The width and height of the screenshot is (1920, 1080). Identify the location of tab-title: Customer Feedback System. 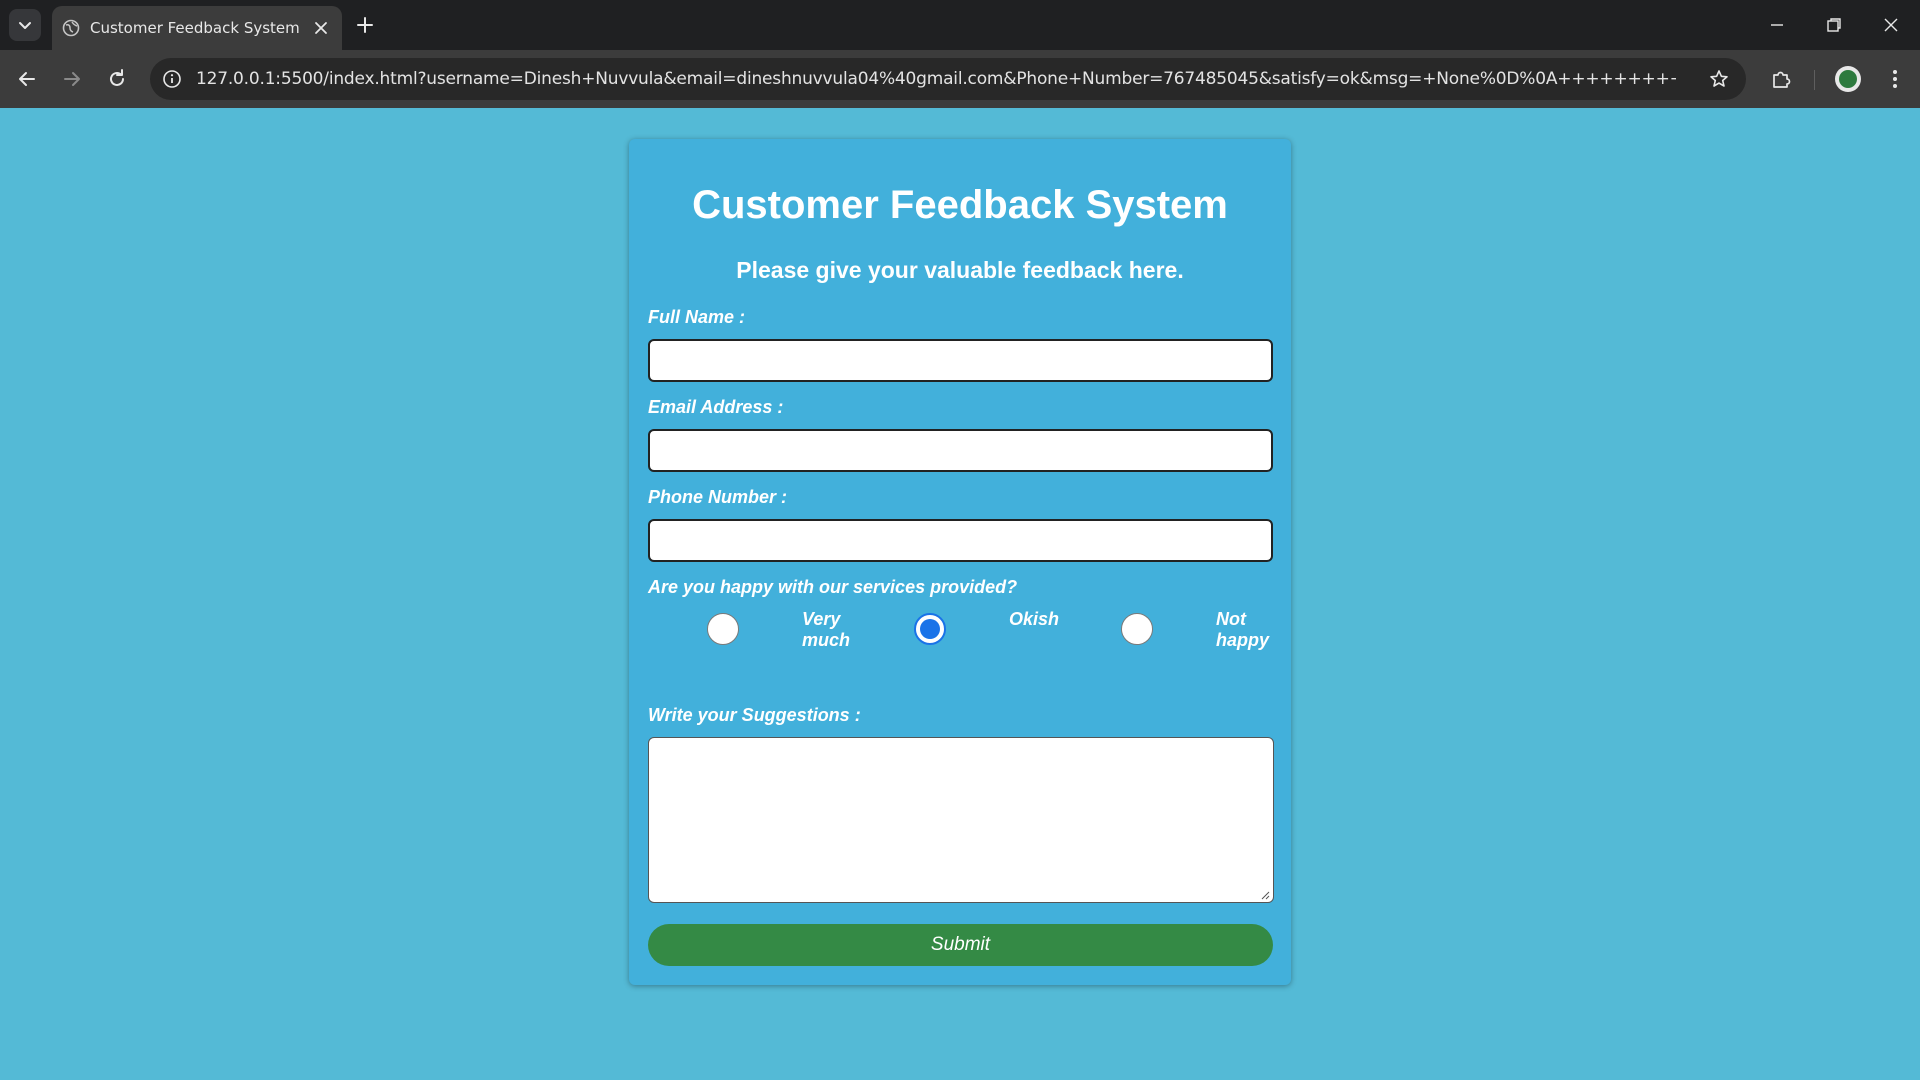
(195, 28).